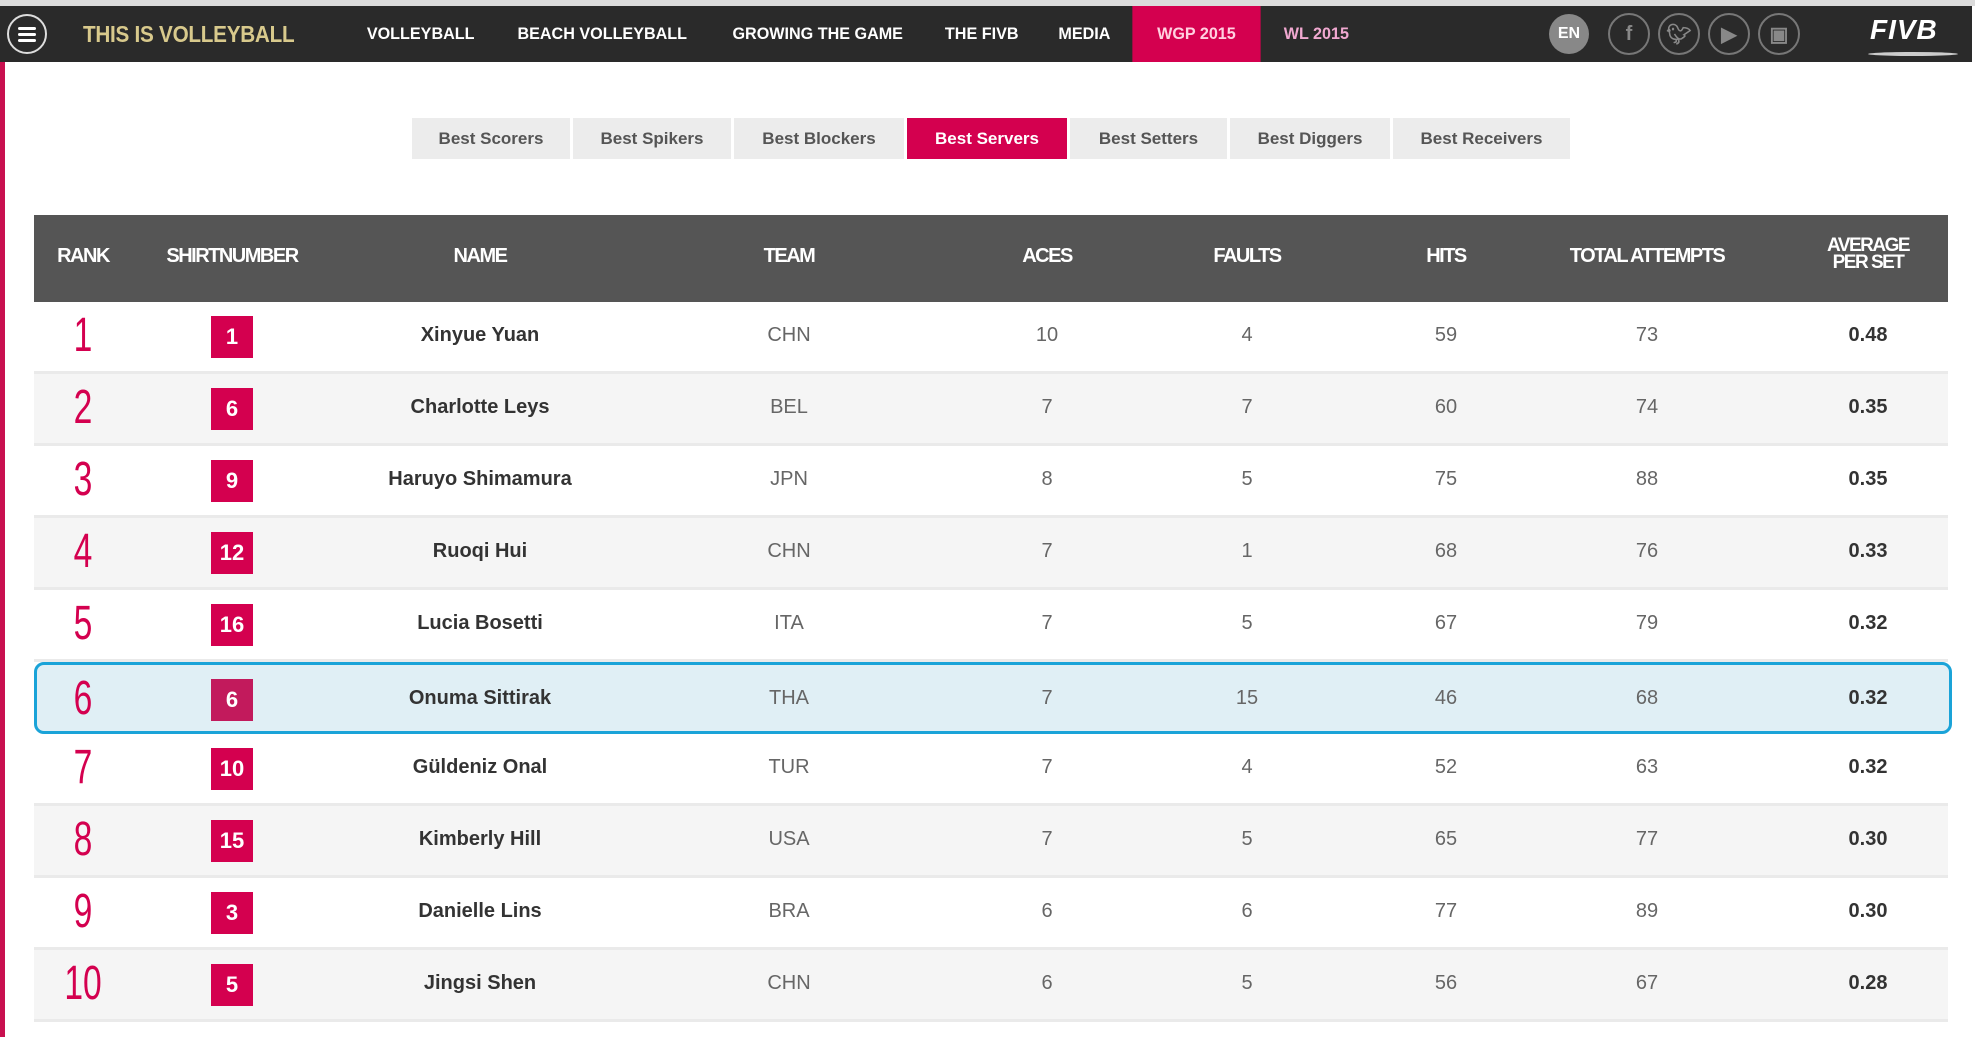  I want to click on tab-best-blockers: Best Blockers, so click(819, 138).